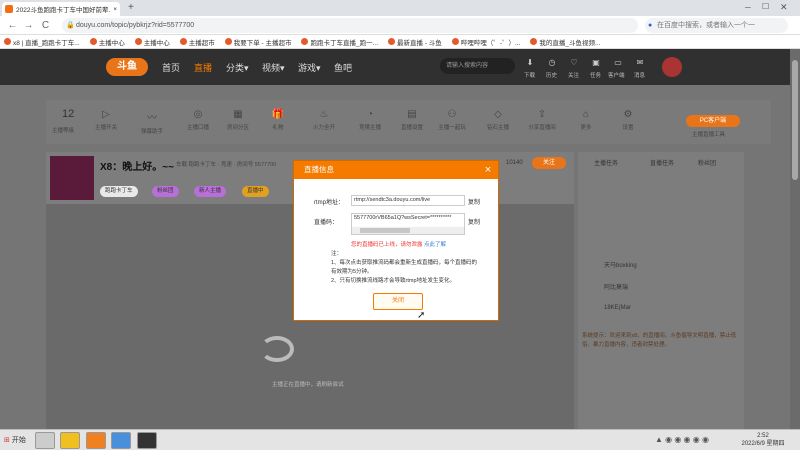  What do you see at coordinates (763, 440) in the screenshot?
I see `taskbar-clock: 2:52 2022/6/9 星期四` at bounding box center [763, 440].